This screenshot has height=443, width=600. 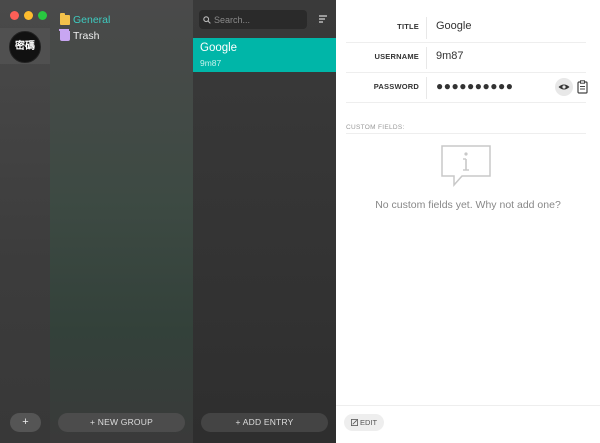 I want to click on folder-icon, so click(x=65, y=19).